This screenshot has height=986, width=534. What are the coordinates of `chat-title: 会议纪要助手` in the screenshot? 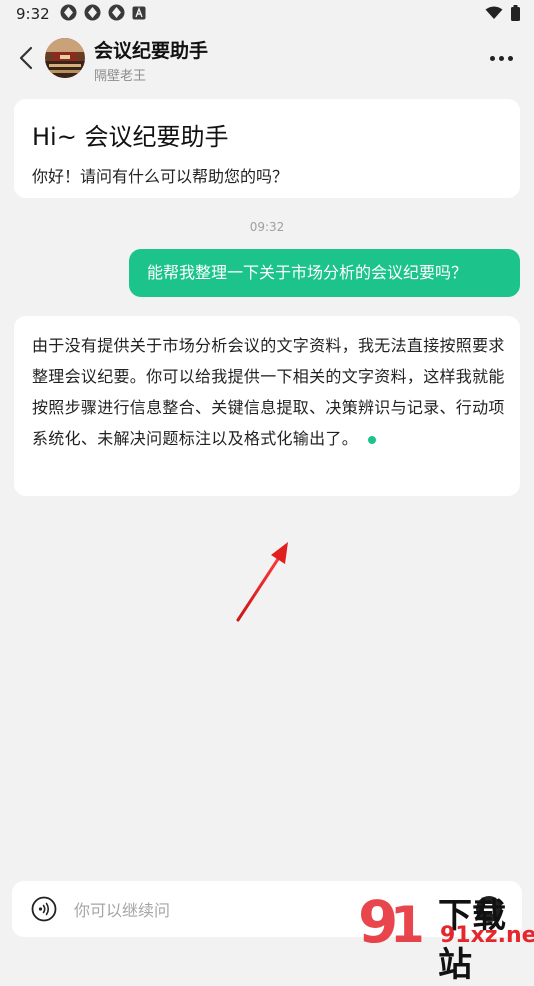 It's located at (151, 51).